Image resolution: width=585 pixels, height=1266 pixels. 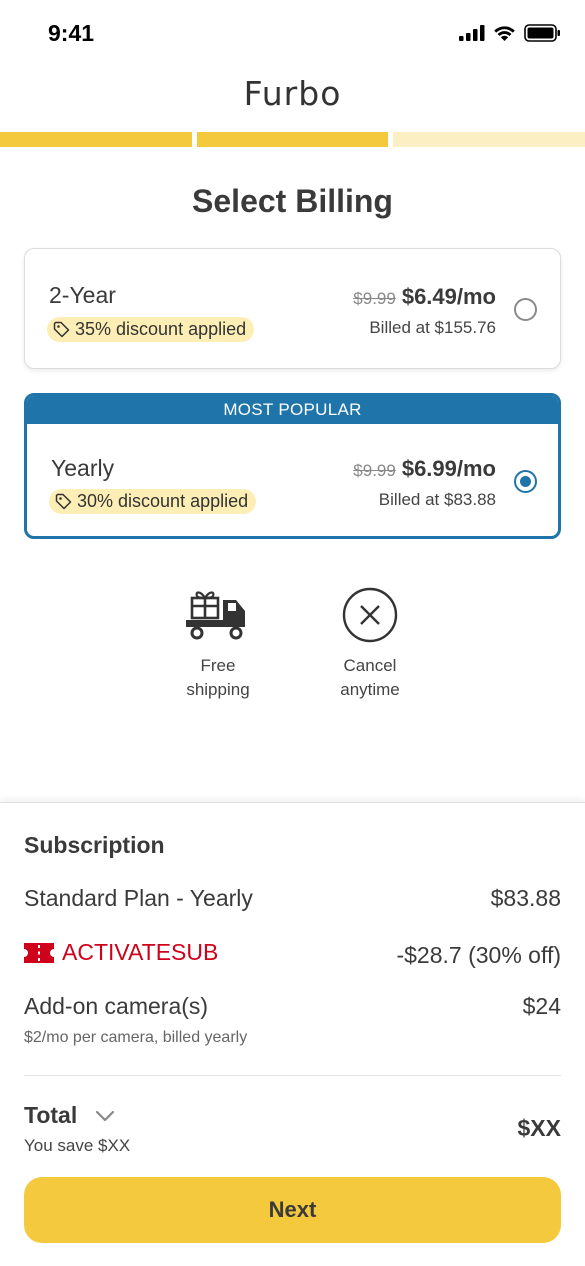 What do you see at coordinates (83, 468) in the screenshot?
I see `plan-name: Yearly` at bounding box center [83, 468].